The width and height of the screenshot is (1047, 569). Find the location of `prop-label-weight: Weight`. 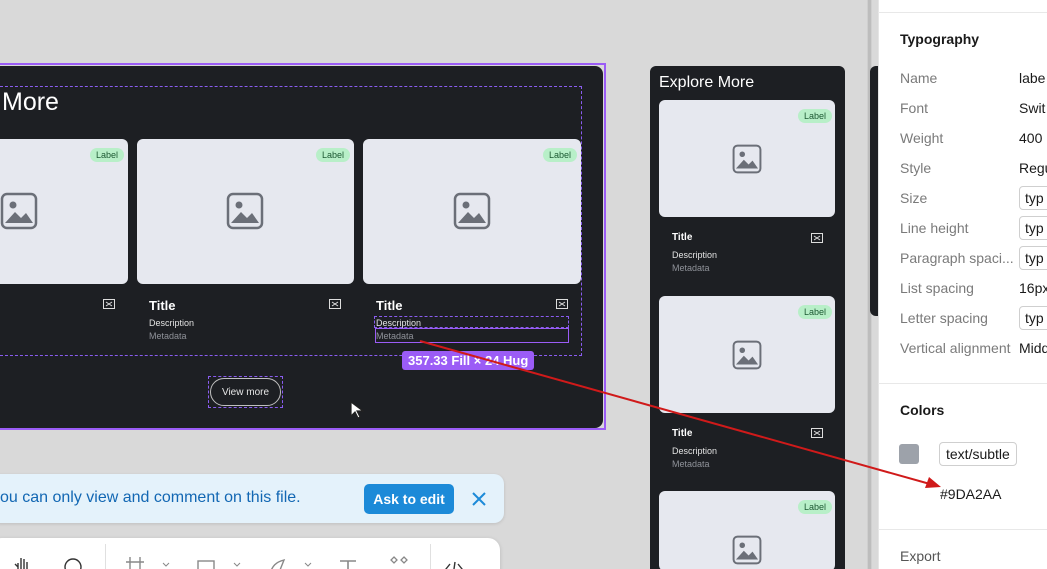

prop-label-weight: Weight is located at coordinates (922, 138).